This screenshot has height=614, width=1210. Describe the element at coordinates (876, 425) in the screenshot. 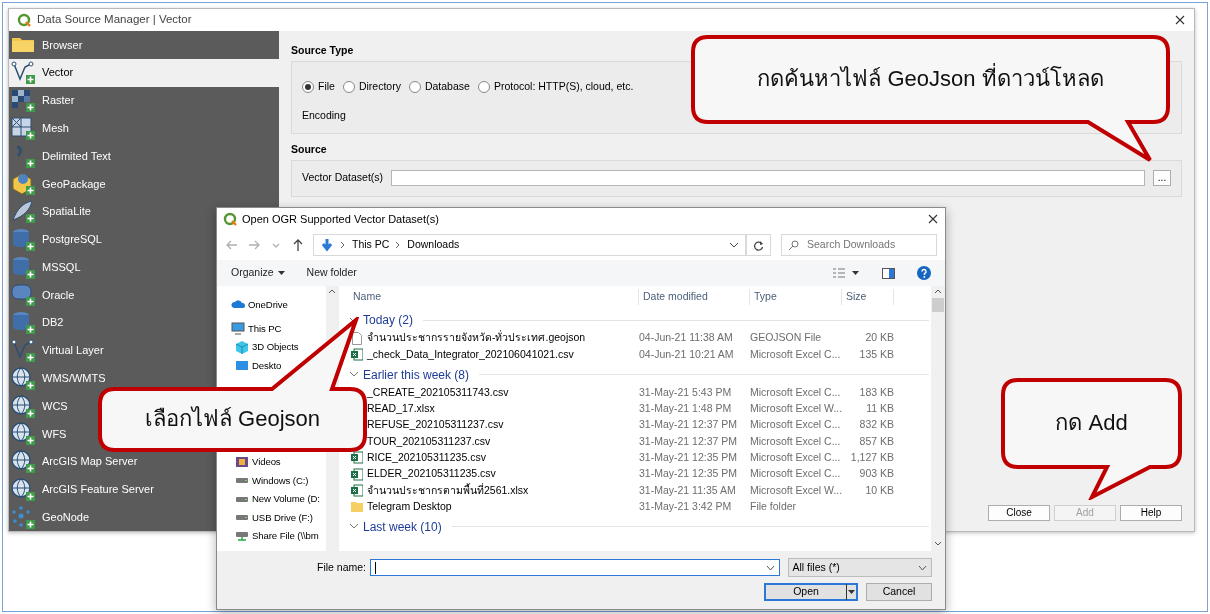

I see `file-size: 832 KB` at that location.